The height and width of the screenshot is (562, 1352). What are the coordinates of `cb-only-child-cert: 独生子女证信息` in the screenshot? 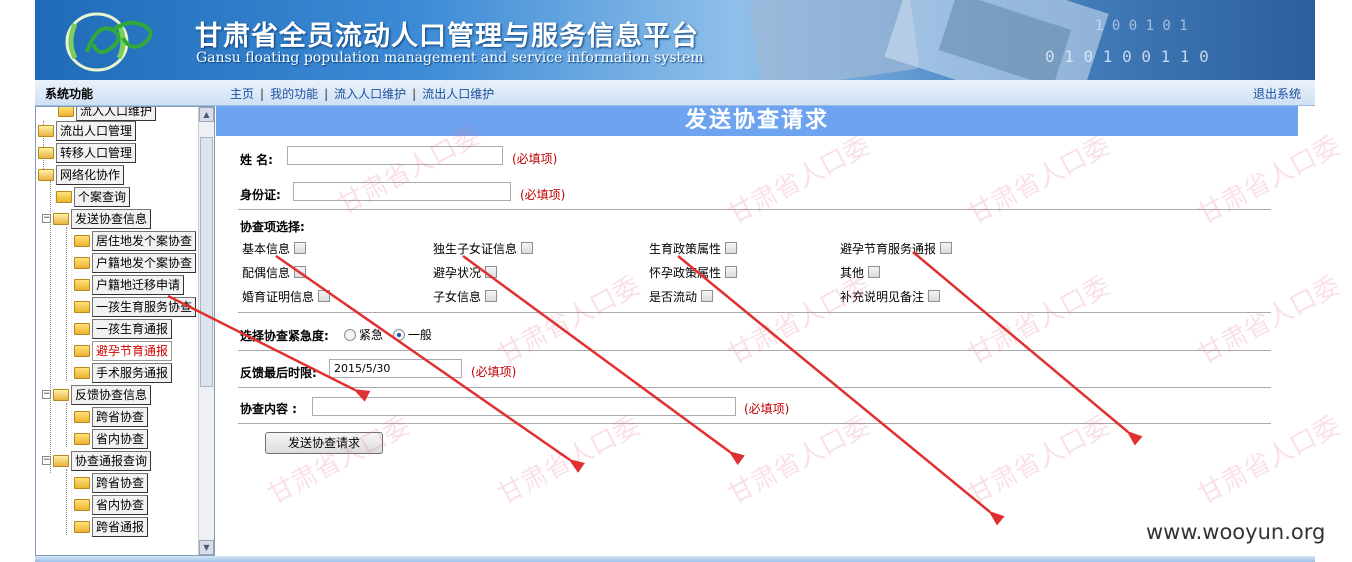 It's located at (483, 248).